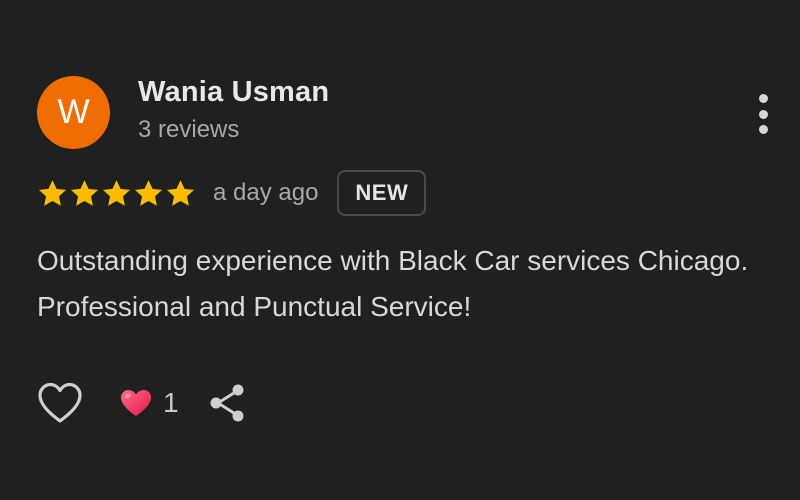 The height and width of the screenshot is (500, 800). I want to click on like-button, so click(60, 403).